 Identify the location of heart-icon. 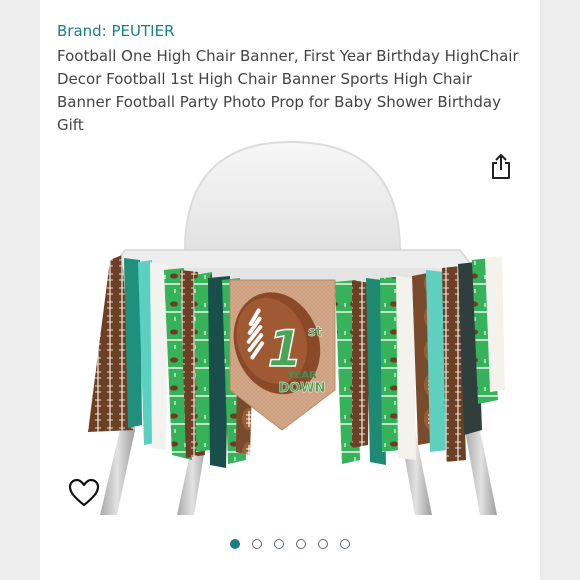
(84, 492).